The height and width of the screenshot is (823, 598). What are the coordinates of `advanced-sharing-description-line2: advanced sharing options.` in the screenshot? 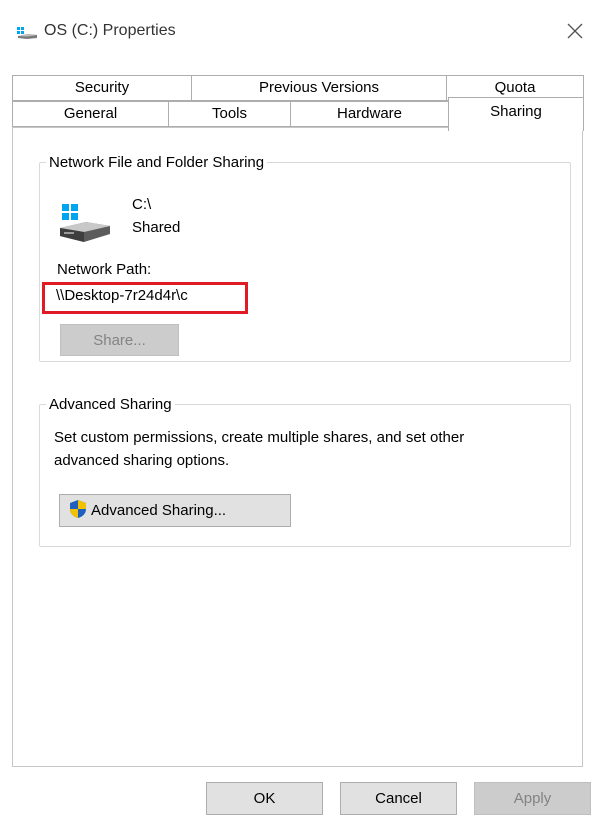 It's located at (142, 460).